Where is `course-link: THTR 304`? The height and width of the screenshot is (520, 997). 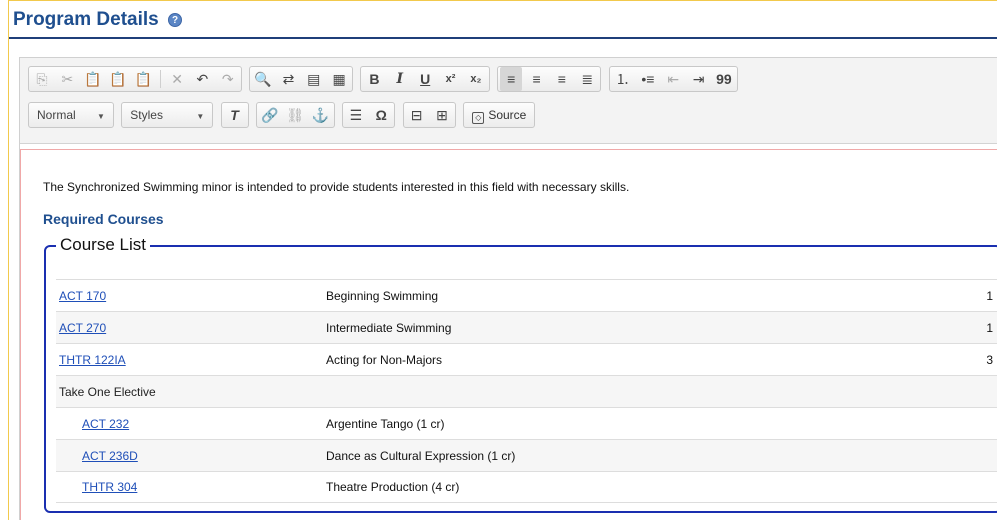 course-link: THTR 304 is located at coordinates (109, 487).